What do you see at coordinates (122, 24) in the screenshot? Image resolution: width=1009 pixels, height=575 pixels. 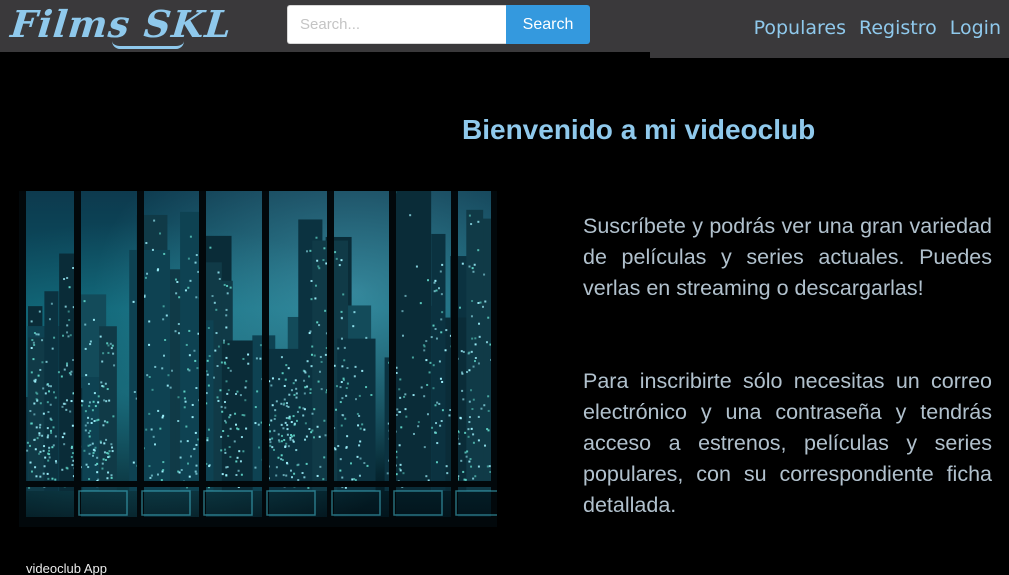 I see `brand-logo: Films SKL` at bounding box center [122, 24].